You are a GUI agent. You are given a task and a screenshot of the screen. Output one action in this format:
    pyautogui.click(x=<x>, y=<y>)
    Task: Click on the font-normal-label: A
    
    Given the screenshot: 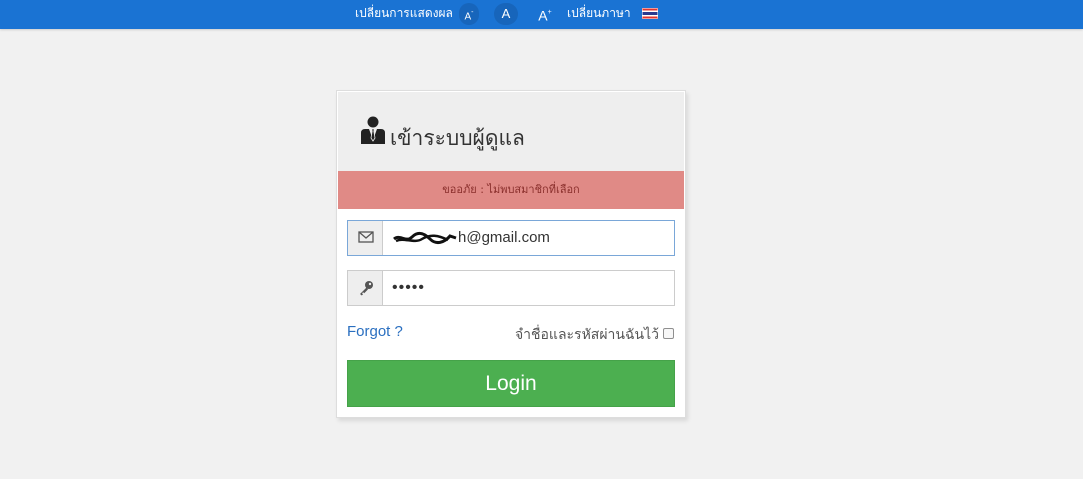 What is the action you would take?
    pyautogui.click(x=506, y=13)
    